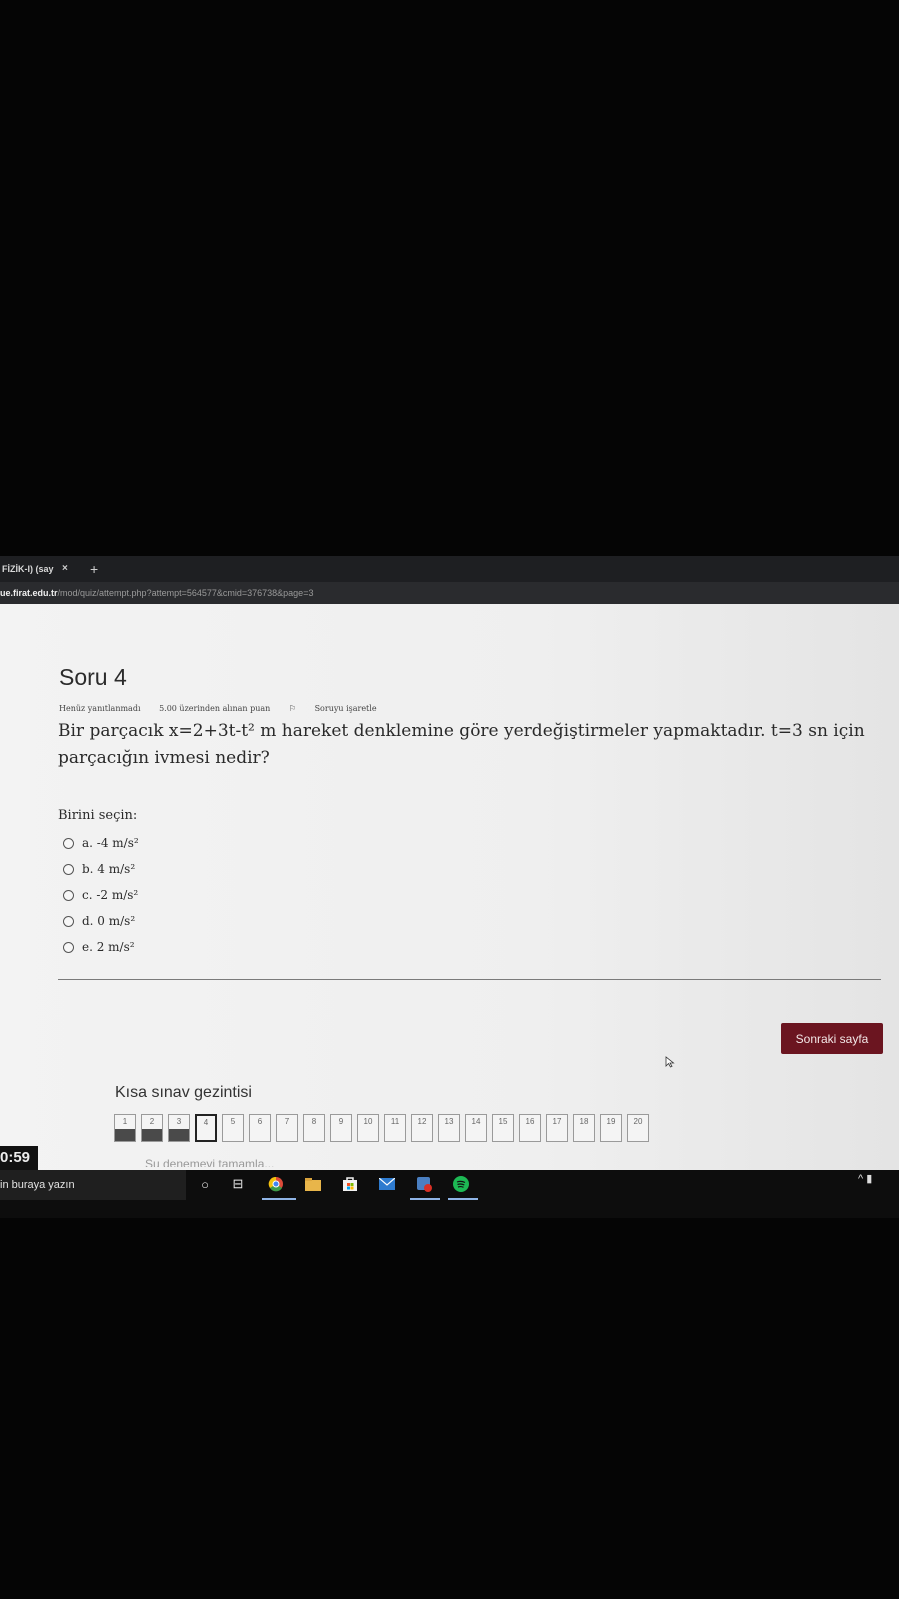 Image resolution: width=899 pixels, height=1599 pixels. What do you see at coordinates (260, 1128) in the screenshot?
I see `quiz-nav-button-6: 6` at bounding box center [260, 1128].